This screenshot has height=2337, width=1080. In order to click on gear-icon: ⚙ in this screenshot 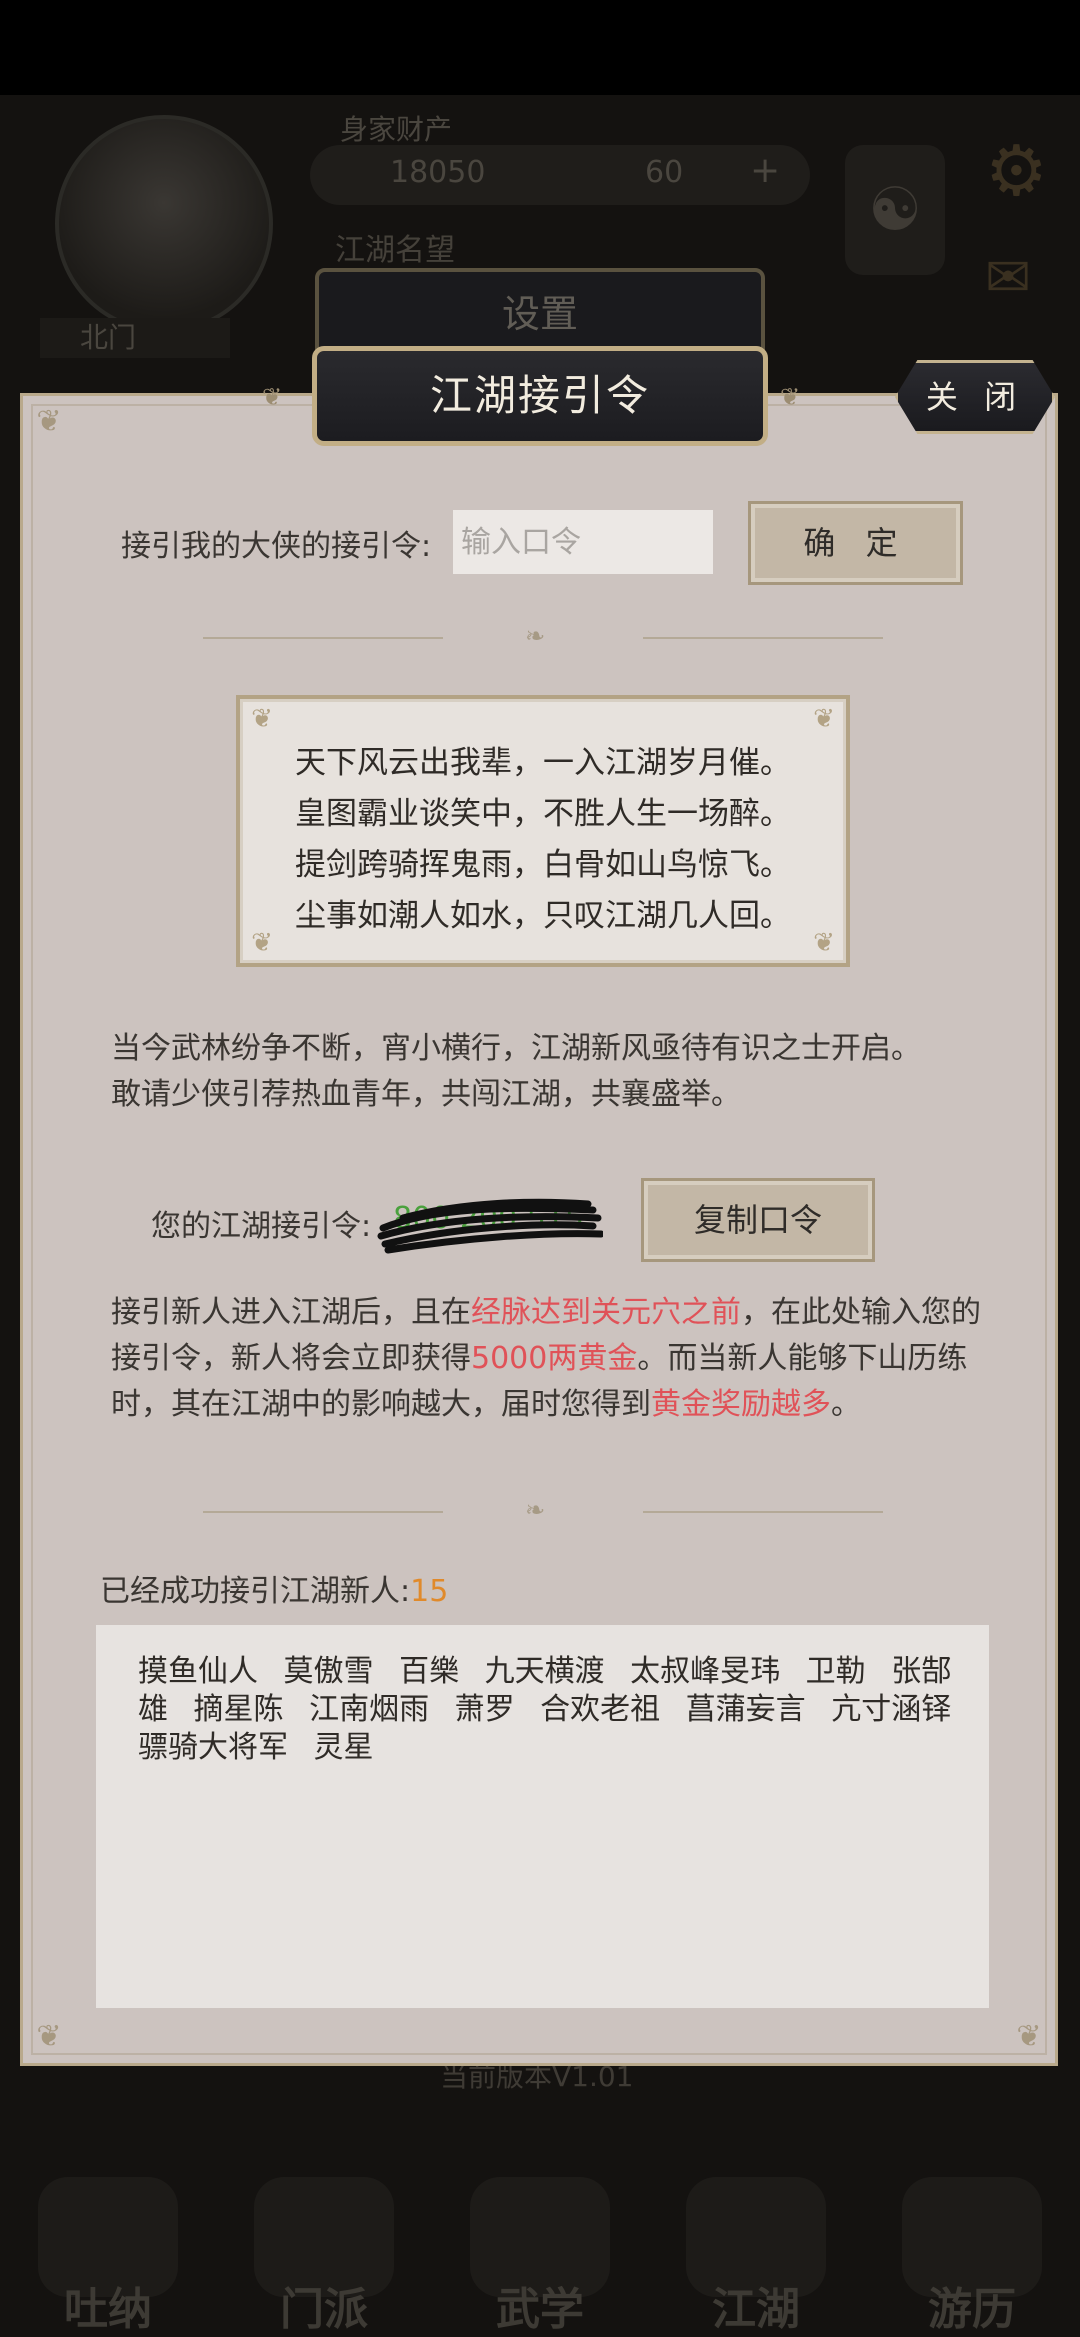, I will do `click(1016, 171)`.